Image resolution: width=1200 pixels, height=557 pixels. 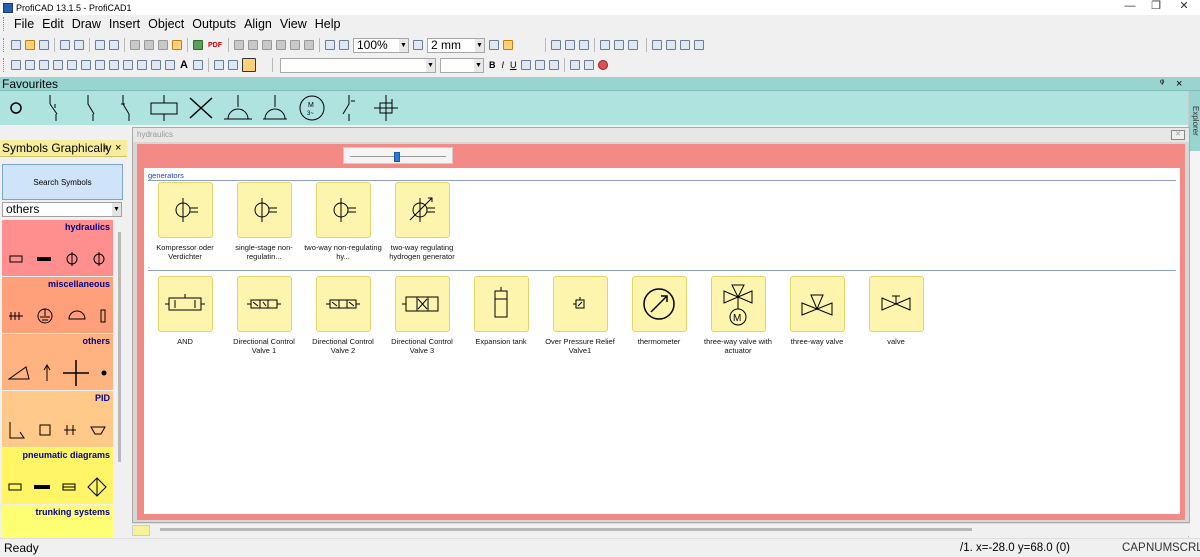 I want to click on magic-wand-icon, so click(x=508, y=45).